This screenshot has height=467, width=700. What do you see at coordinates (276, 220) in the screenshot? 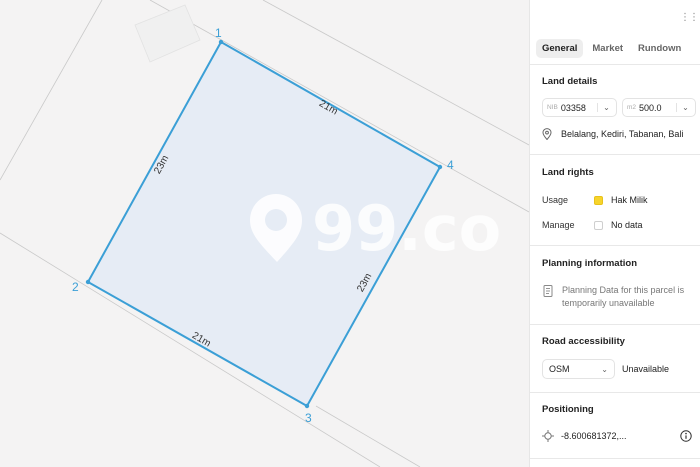
I see `location-pin-icon` at bounding box center [276, 220].